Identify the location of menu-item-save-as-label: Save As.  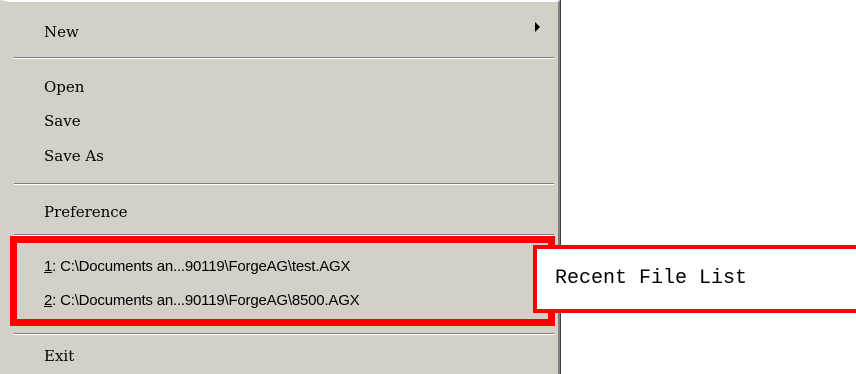
(74, 156).